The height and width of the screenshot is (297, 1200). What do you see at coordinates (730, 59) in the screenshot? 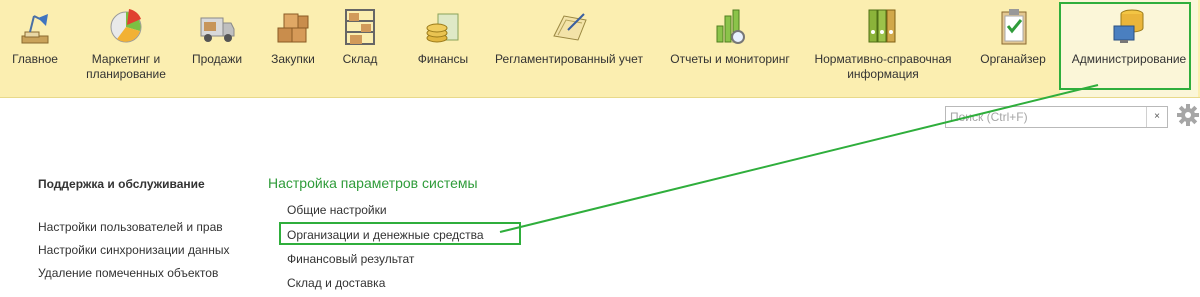
I see `section-label: Отчеты и мониторинг` at bounding box center [730, 59].